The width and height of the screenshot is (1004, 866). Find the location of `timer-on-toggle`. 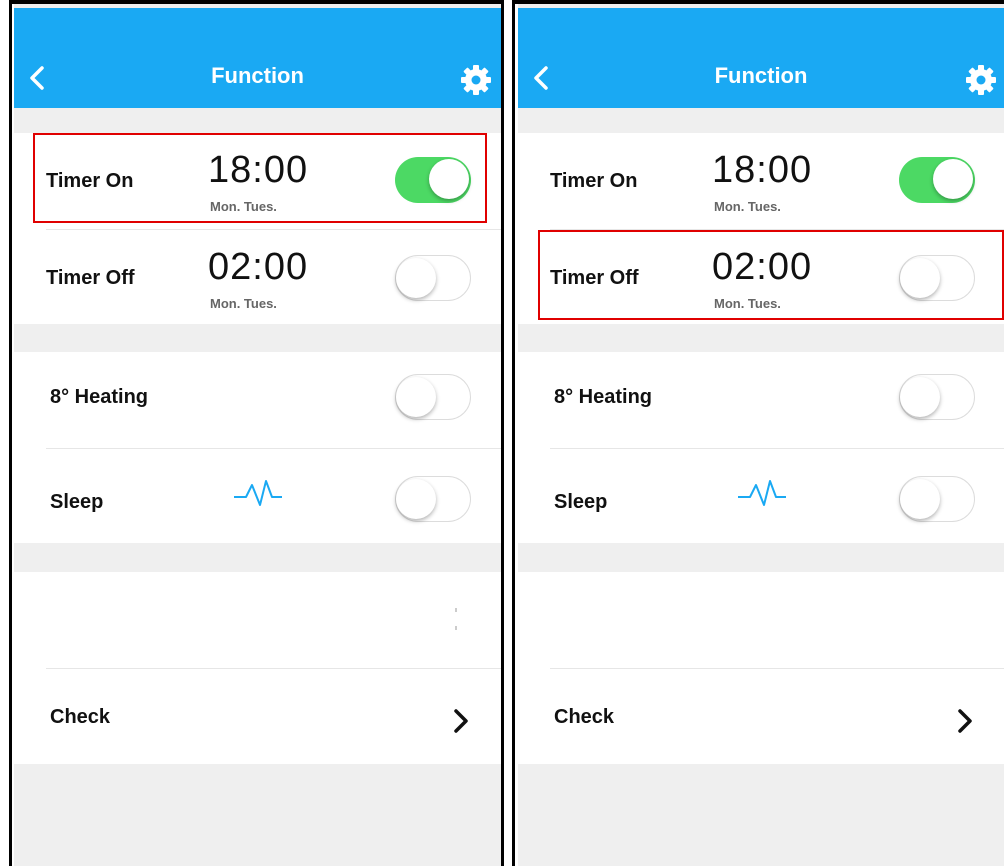

timer-on-toggle is located at coordinates (937, 180).